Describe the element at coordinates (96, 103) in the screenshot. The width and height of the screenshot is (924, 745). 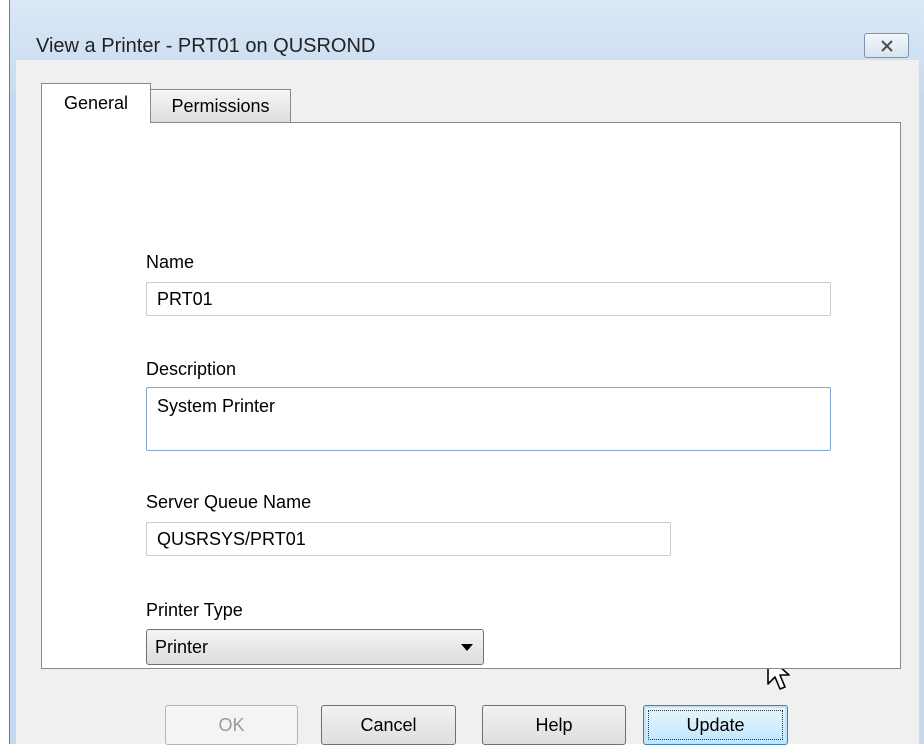
I see `tab-general: General` at that location.